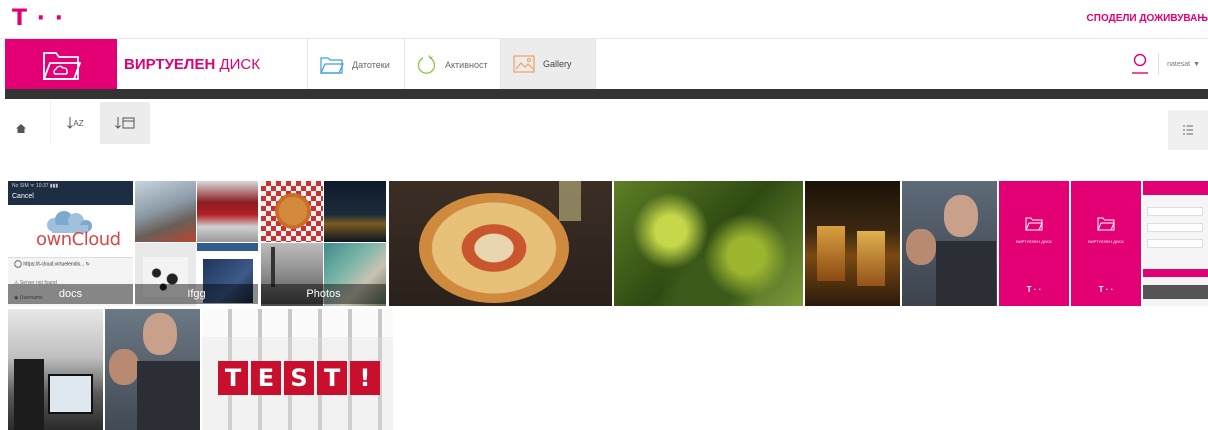 Image resolution: width=1208 pixels, height=430 pixels. What do you see at coordinates (29, 394) in the screenshot?
I see `person` at bounding box center [29, 394].